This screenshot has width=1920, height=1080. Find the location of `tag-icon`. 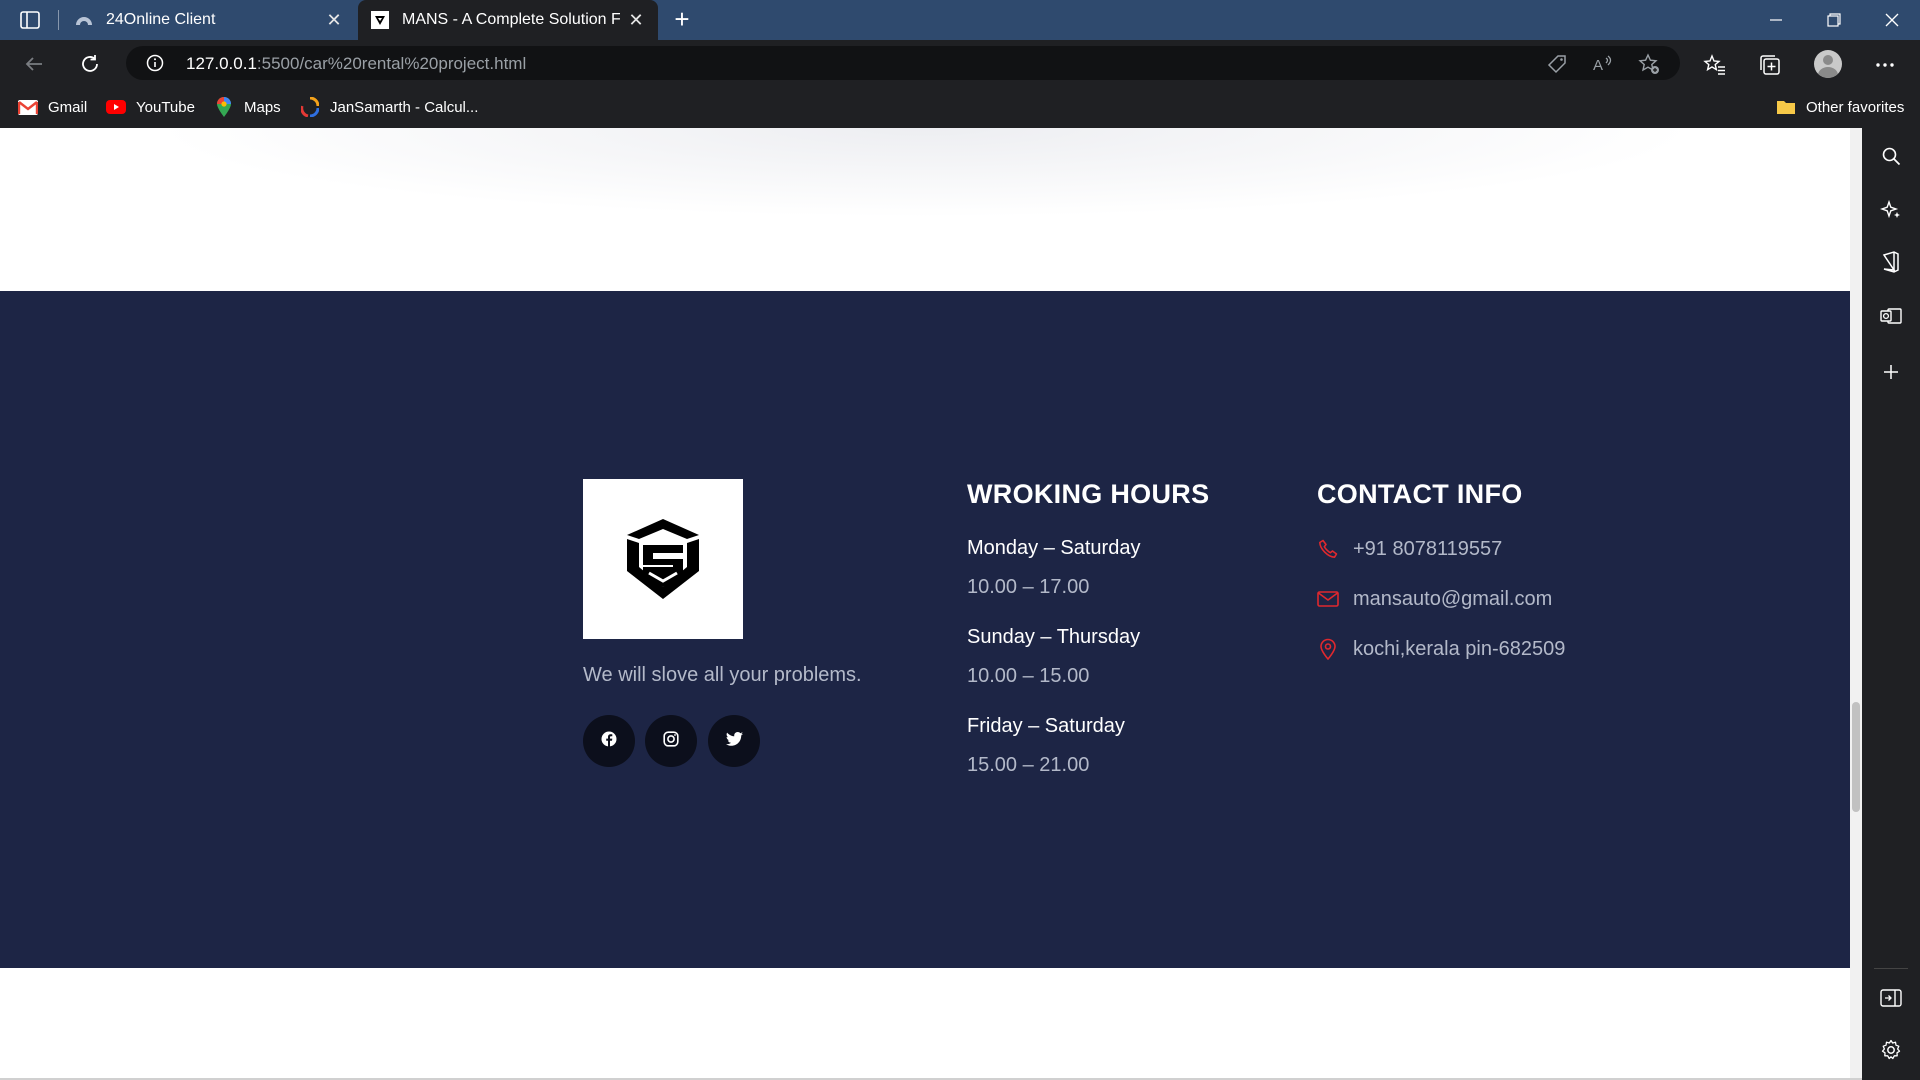

tag-icon is located at coordinates (1557, 64).